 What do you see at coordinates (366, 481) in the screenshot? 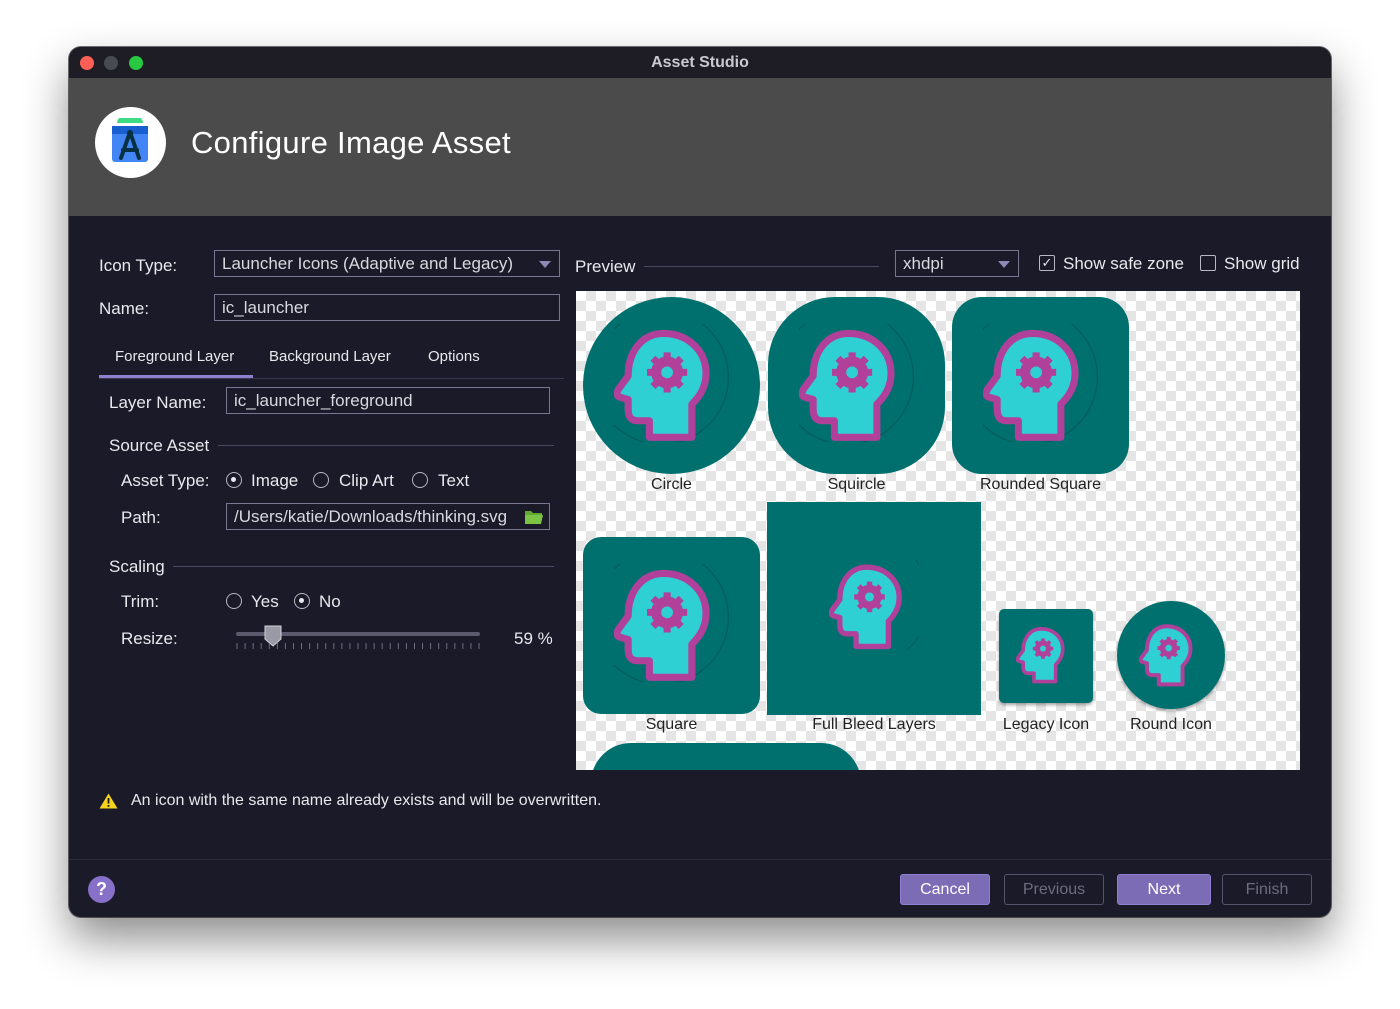
I see `asset-type-clip-art-label: Clip Art` at bounding box center [366, 481].